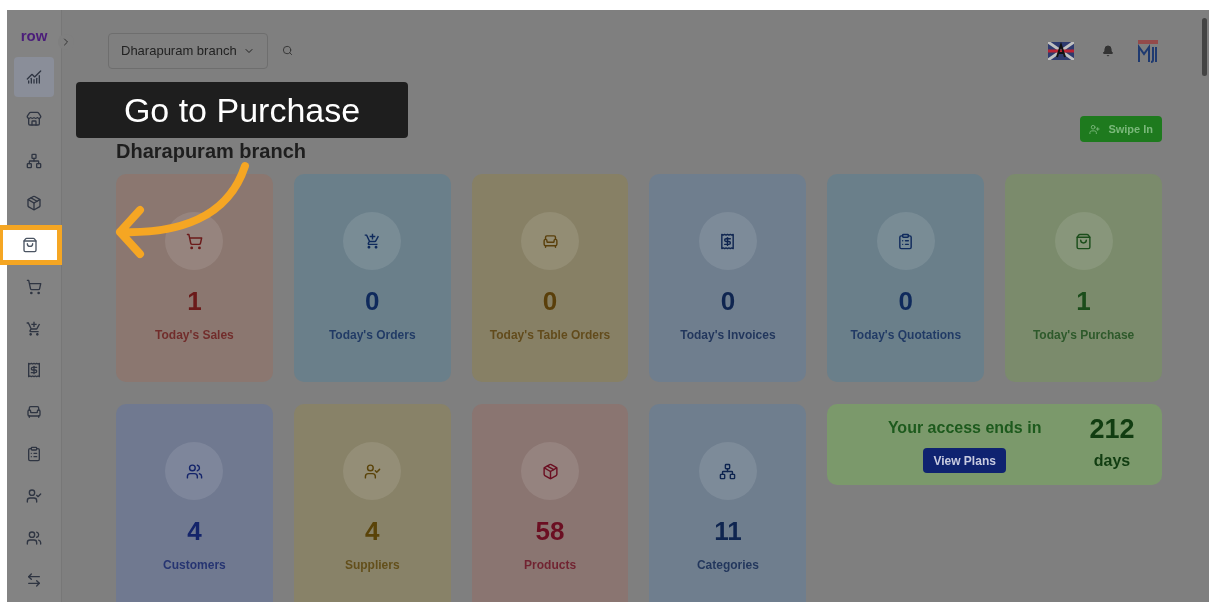 Image resolution: width=1209 pixels, height=602 pixels. I want to click on bell-icon, so click(1108, 50).